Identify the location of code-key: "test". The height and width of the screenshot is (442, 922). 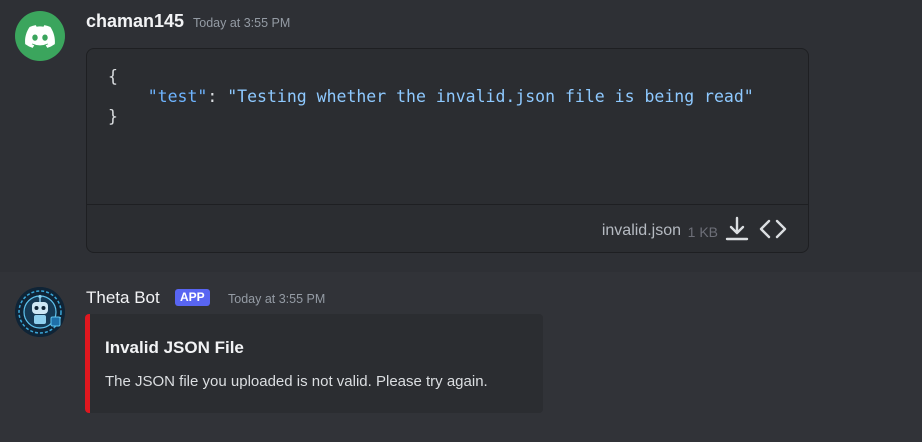
(177, 96).